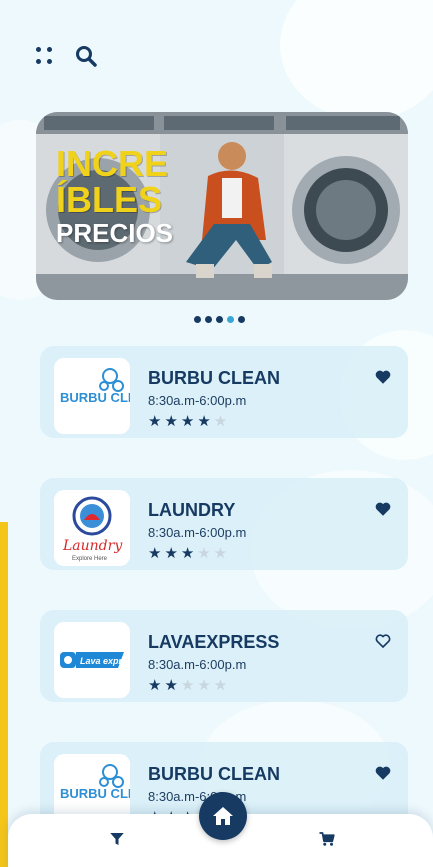 Image resolution: width=433 pixels, height=867 pixels. I want to click on carousel-indicator, so click(219, 319).